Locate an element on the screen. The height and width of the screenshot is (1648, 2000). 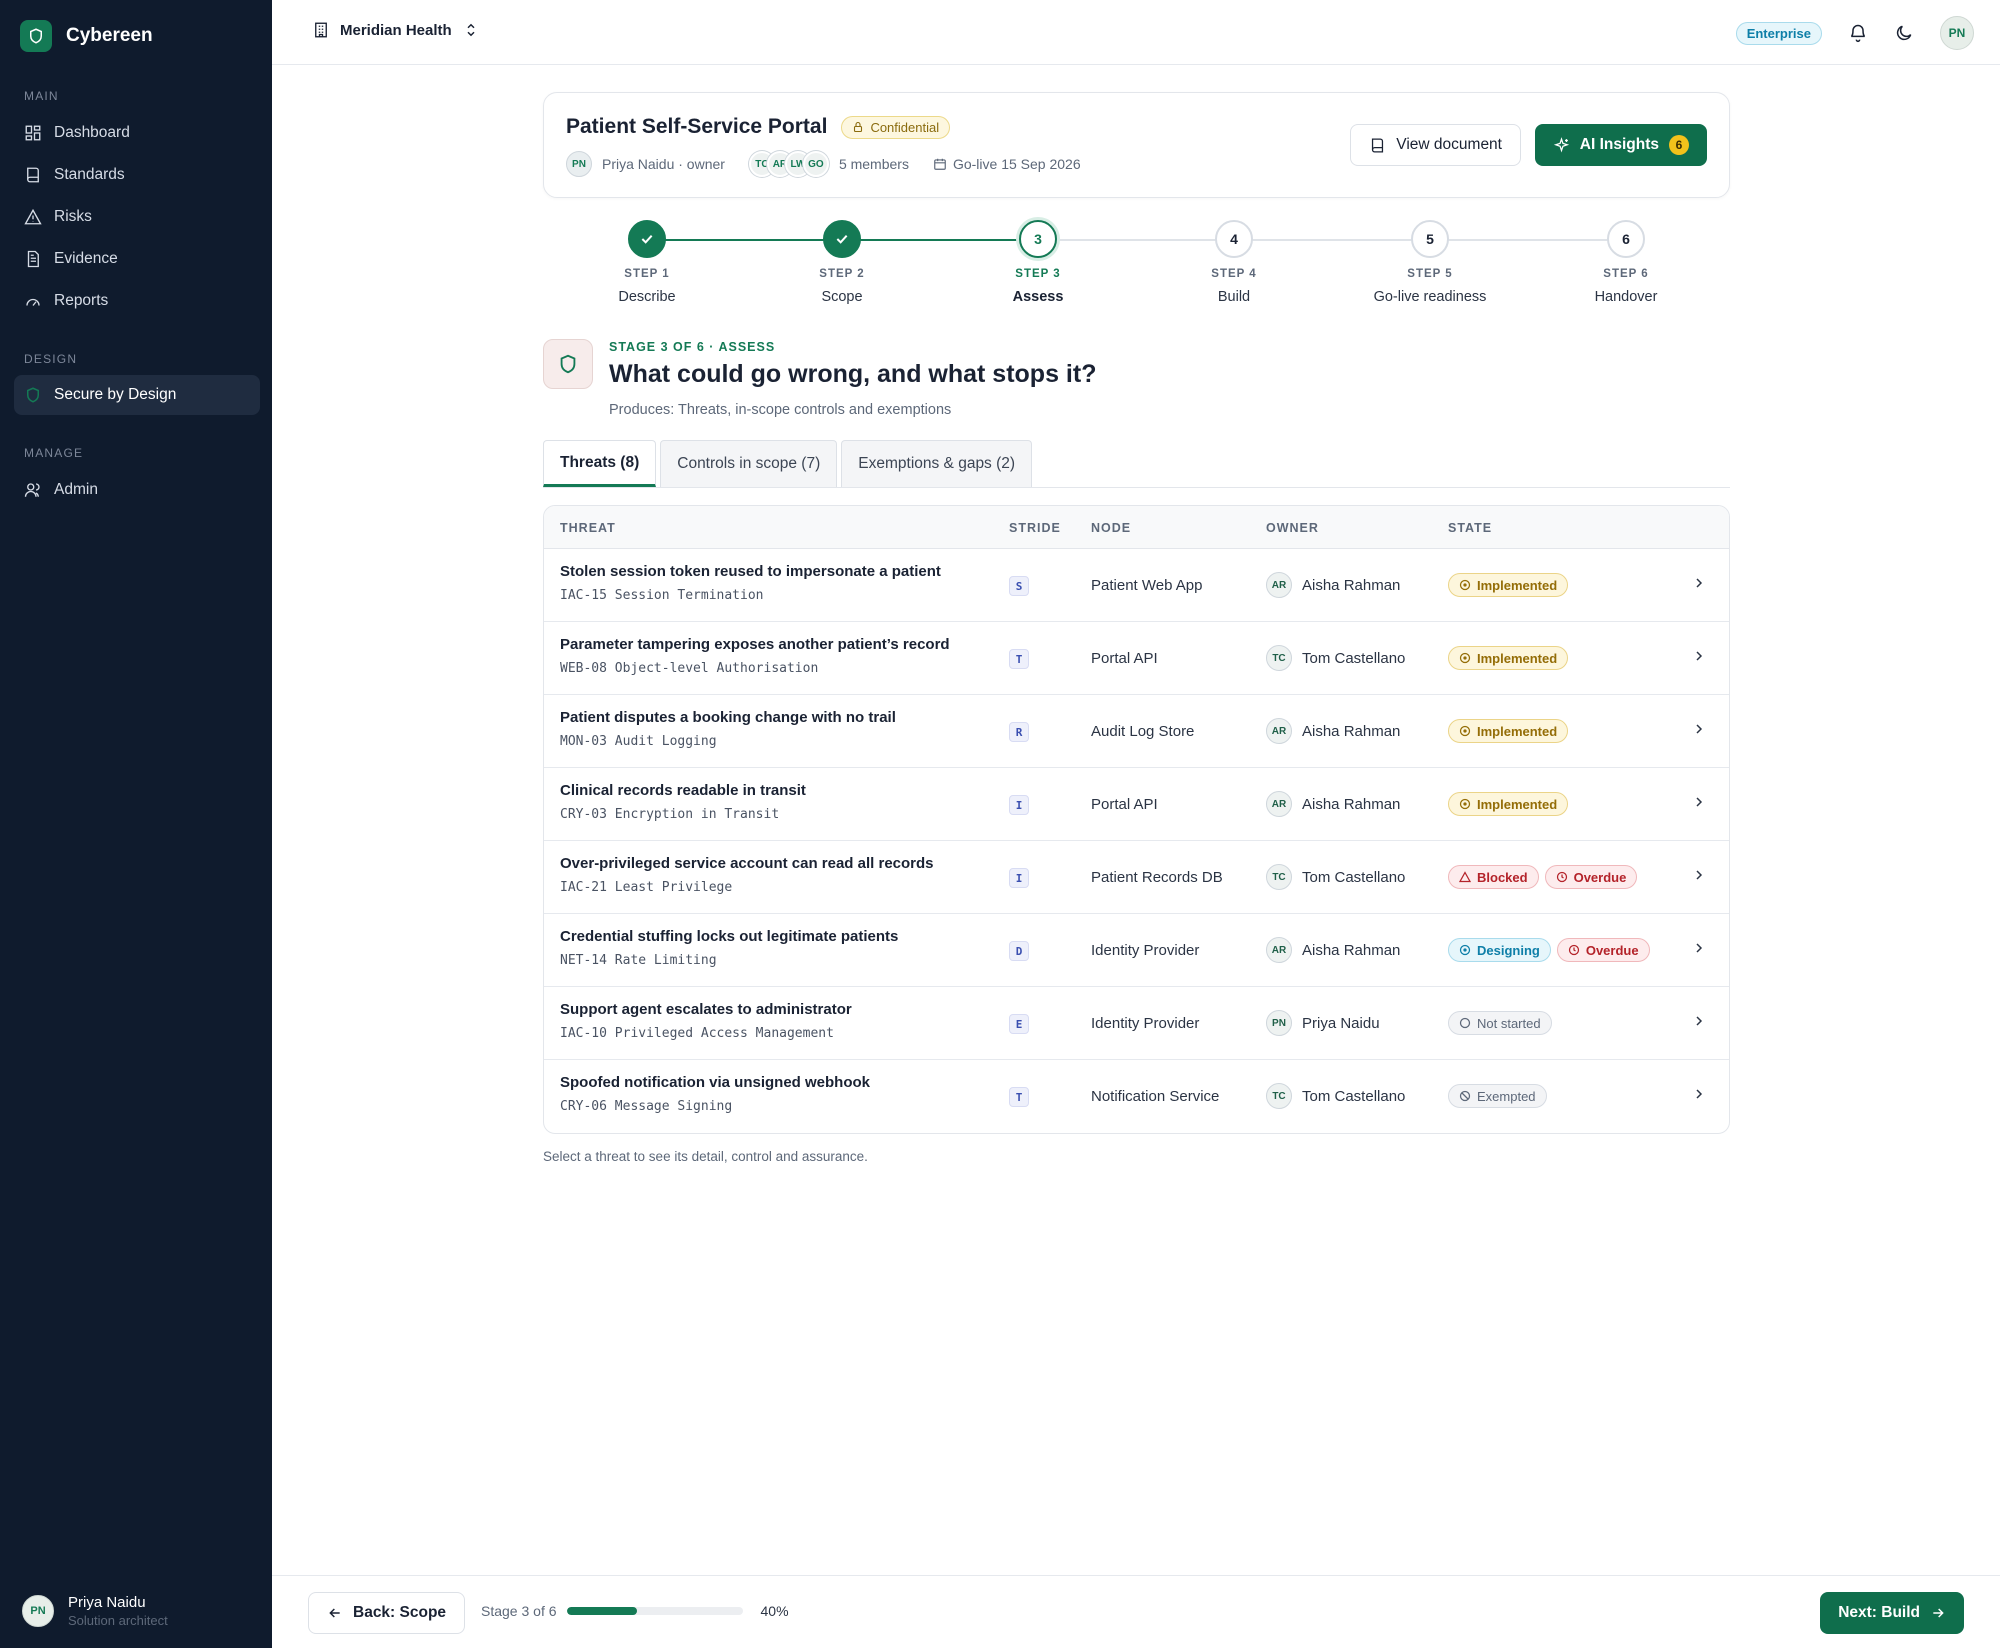
step-go-live-readiness: 5 STEP 5 Go-live readiness is located at coordinates (1430, 262).